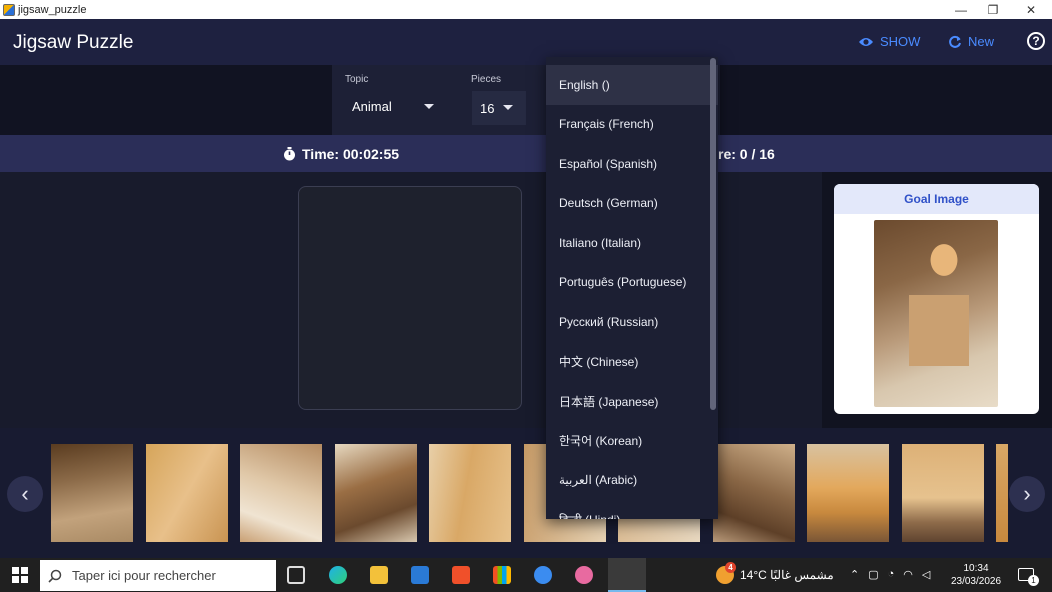  Describe the element at coordinates (486, 79) in the screenshot. I see `pieces-label: Pieces` at that location.